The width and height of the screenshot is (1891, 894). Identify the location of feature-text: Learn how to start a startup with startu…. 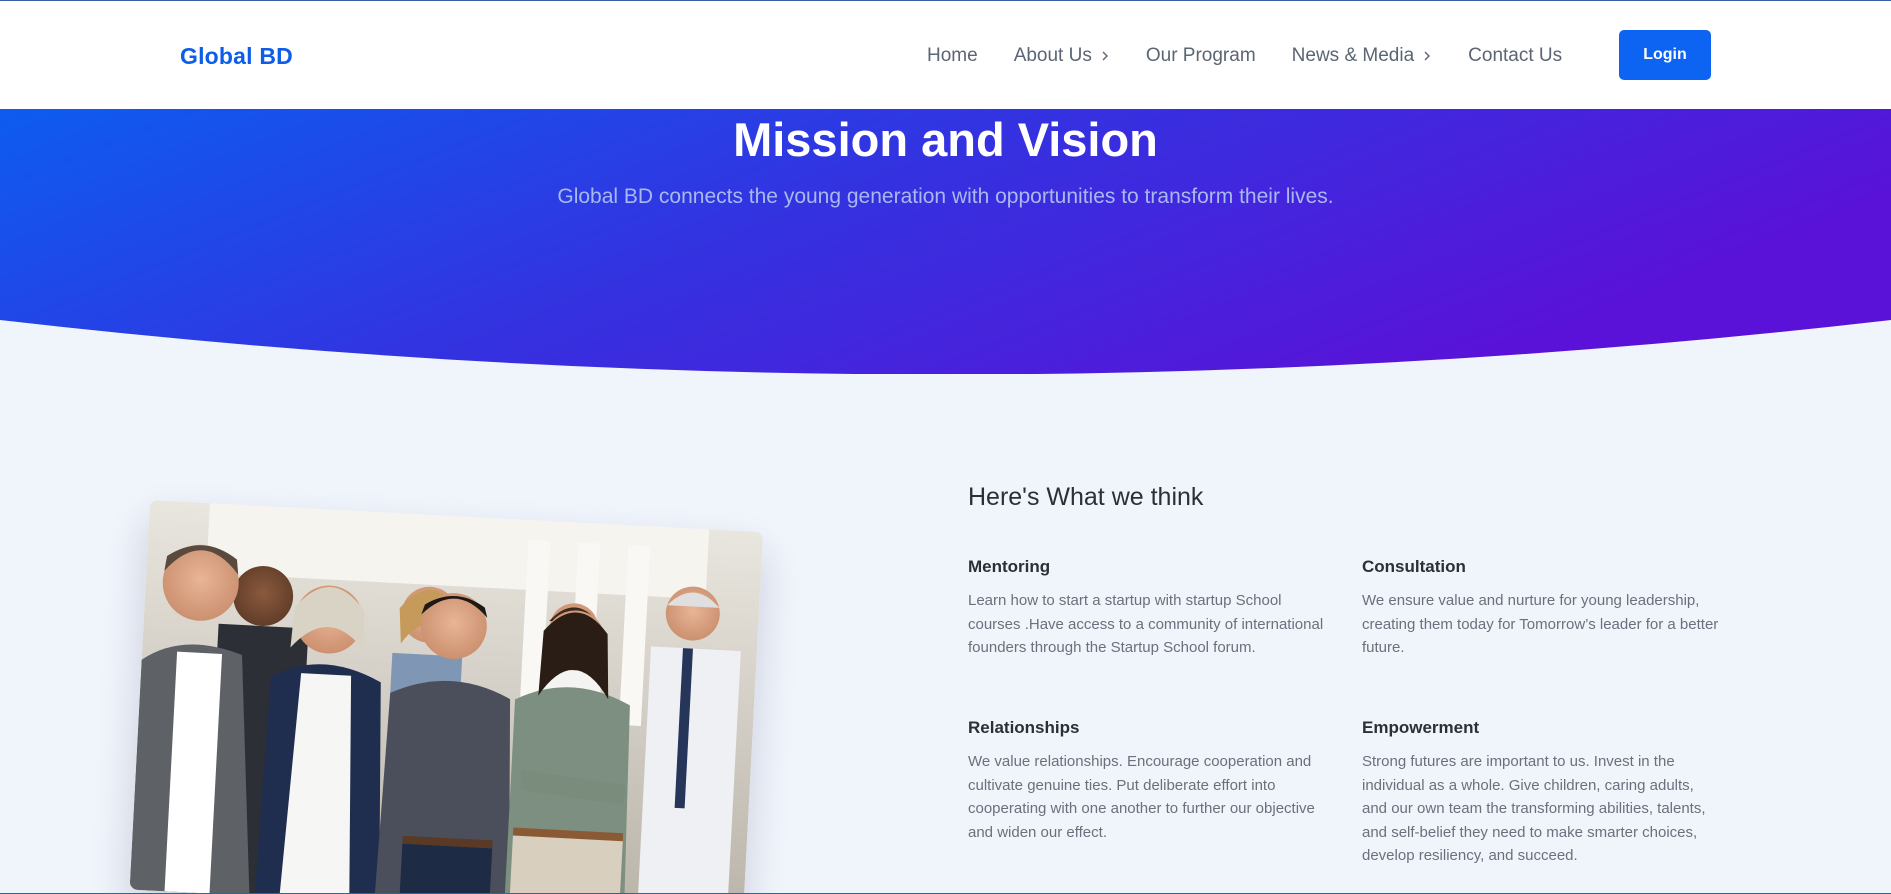
(1146, 624).